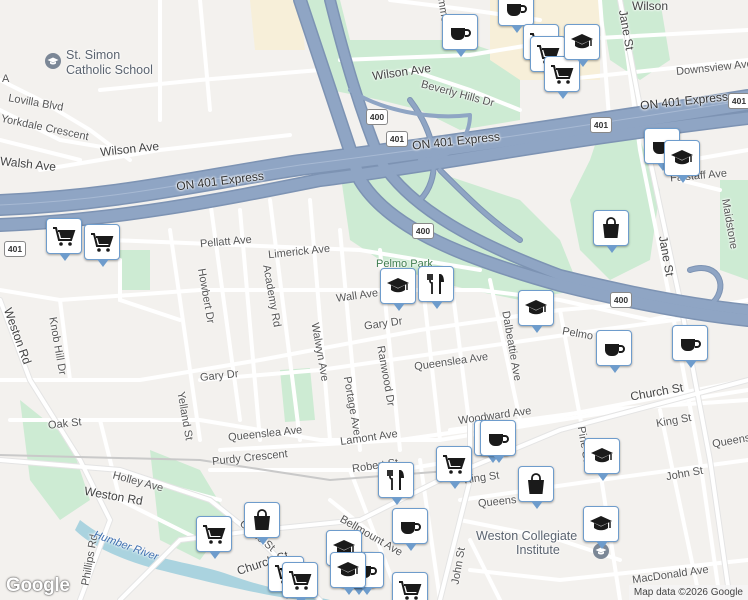 The image size is (748, 600). I want to click on collegiate-name-line1: Weston Collegiate, so click(527, 536).